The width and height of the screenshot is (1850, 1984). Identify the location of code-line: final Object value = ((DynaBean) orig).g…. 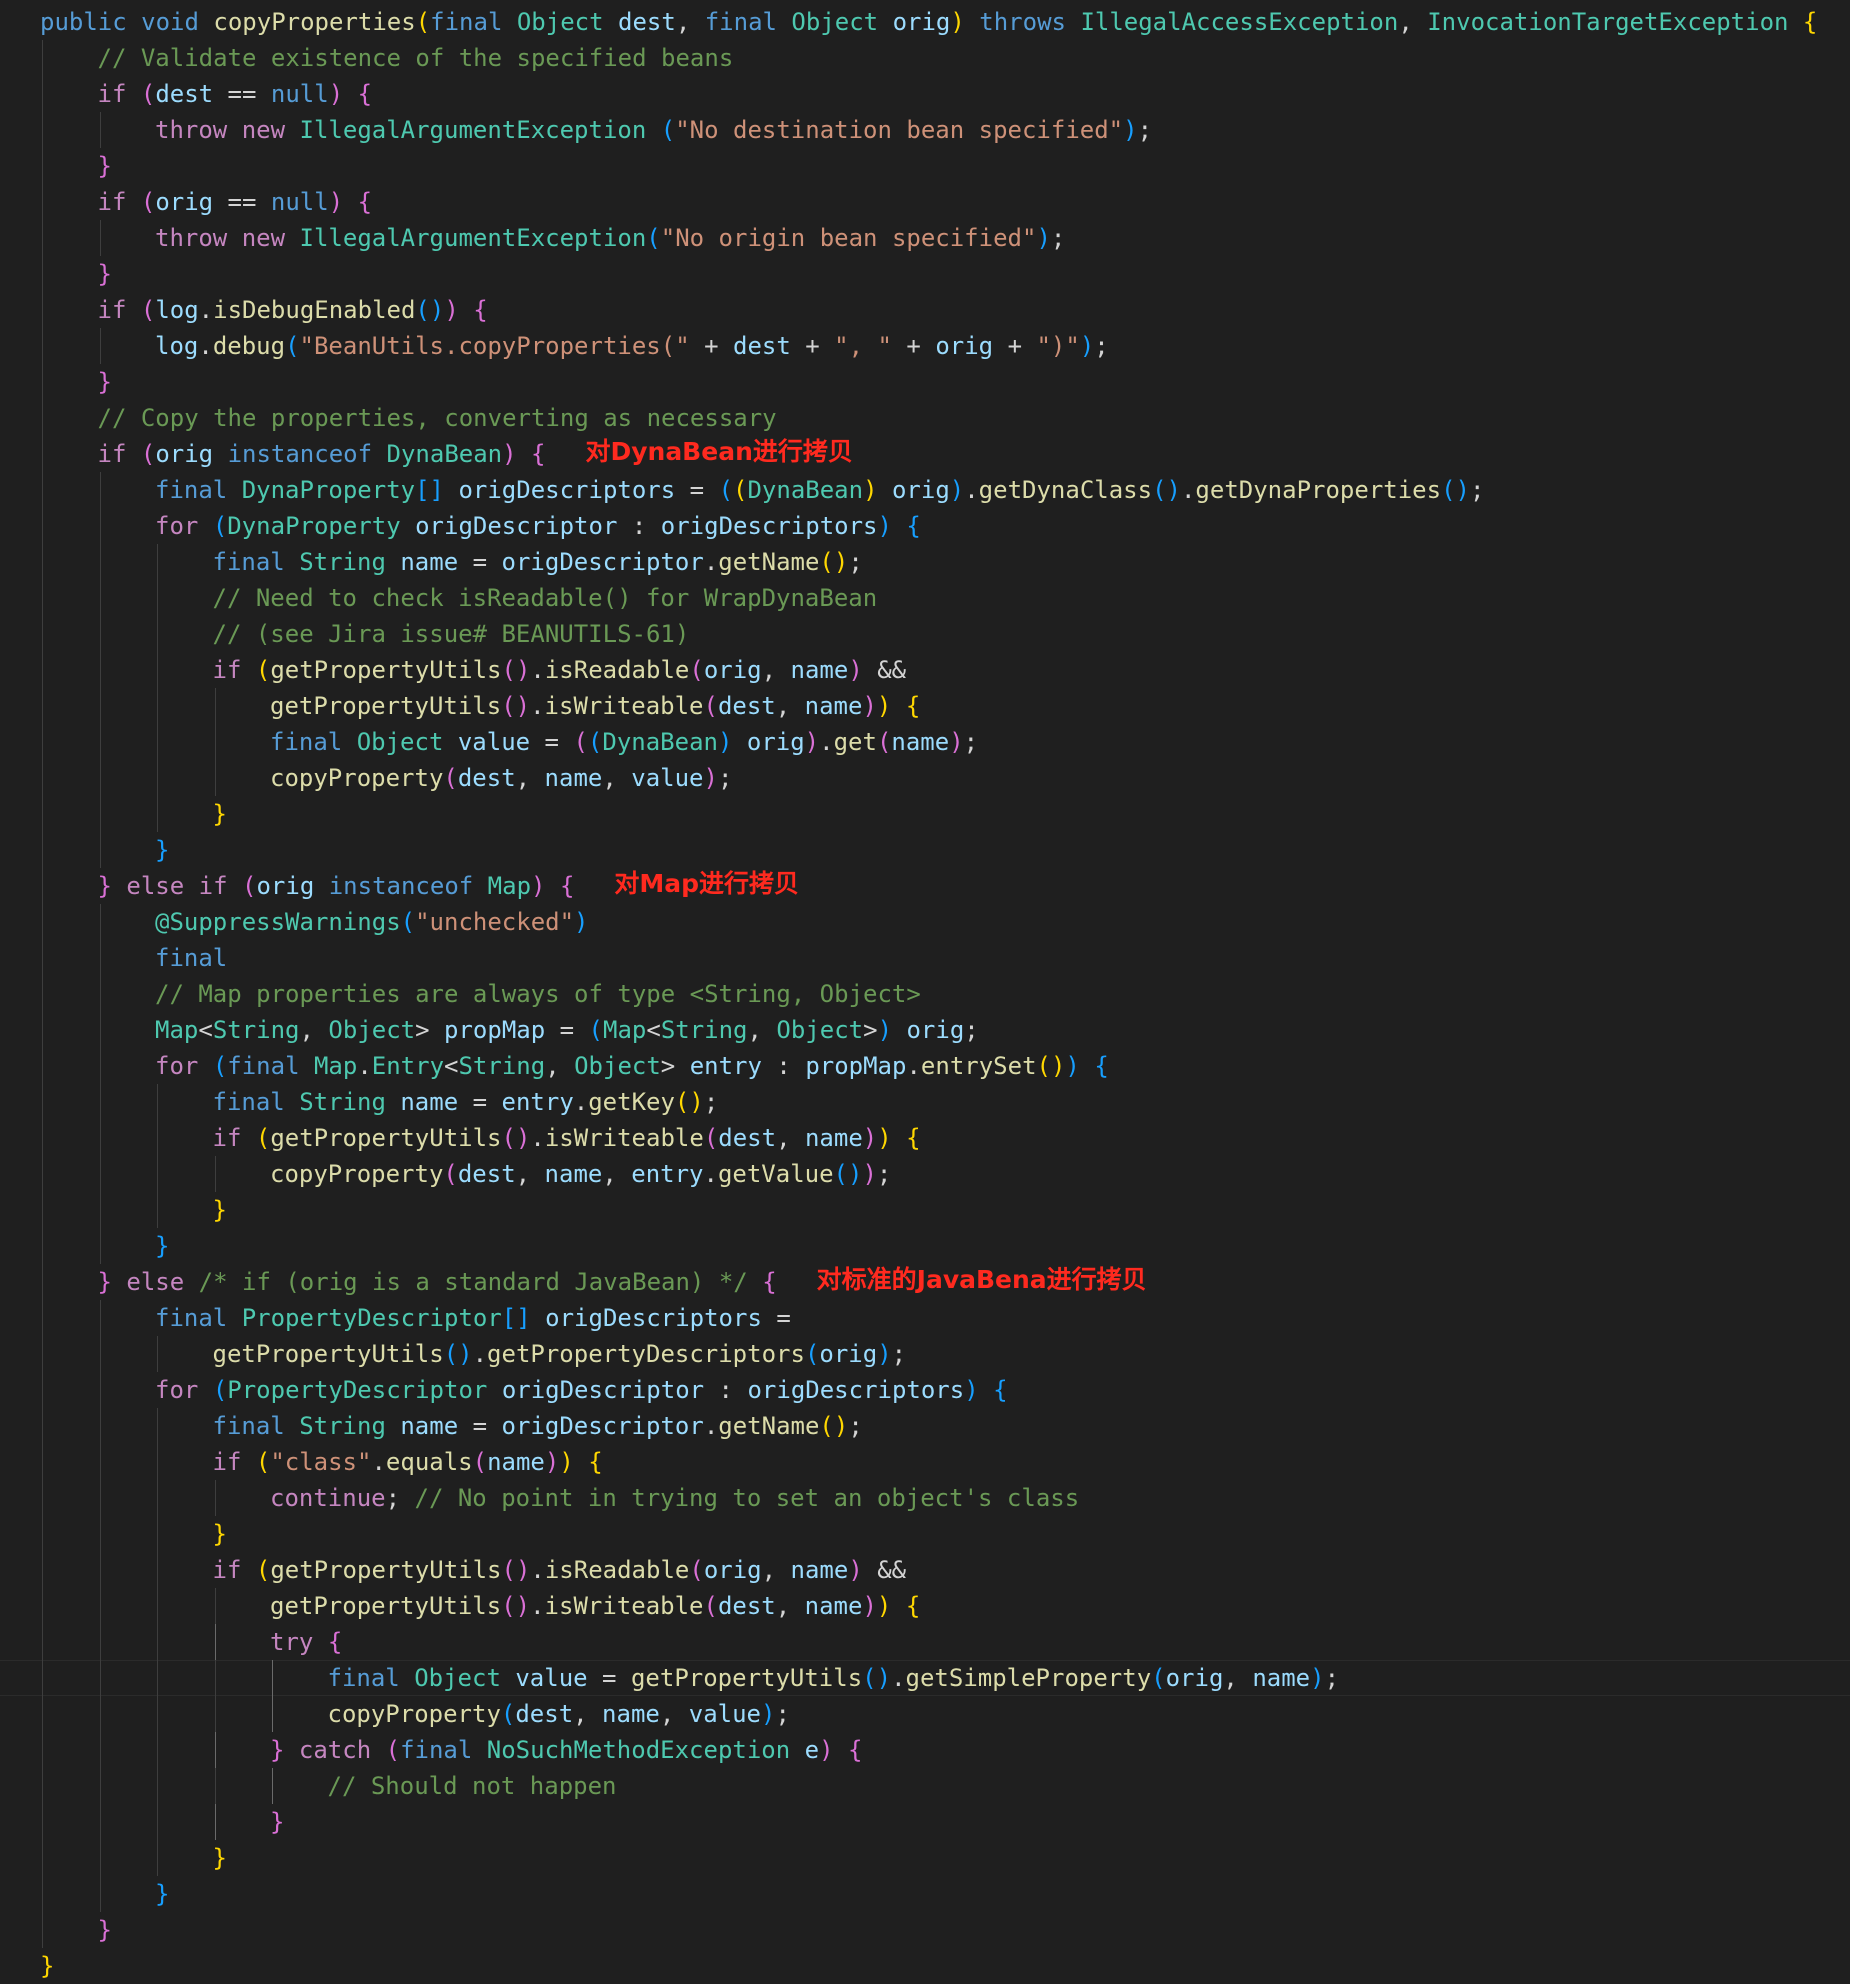
(925, 742).